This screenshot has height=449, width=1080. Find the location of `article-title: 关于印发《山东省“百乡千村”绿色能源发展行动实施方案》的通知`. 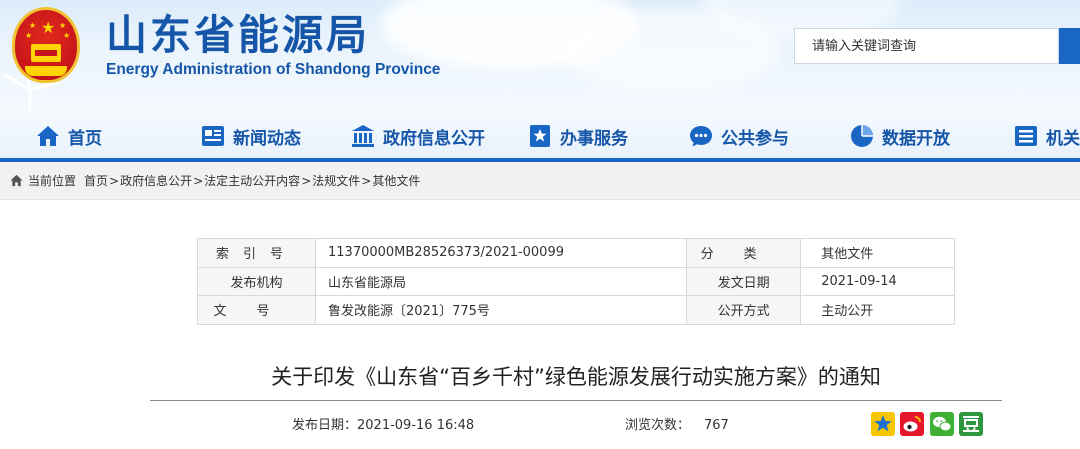

article-title: 关于印发《山东省“百乡千村”绿色能源发展行动实施方案》的通知 is located at coordinates (576, 377).